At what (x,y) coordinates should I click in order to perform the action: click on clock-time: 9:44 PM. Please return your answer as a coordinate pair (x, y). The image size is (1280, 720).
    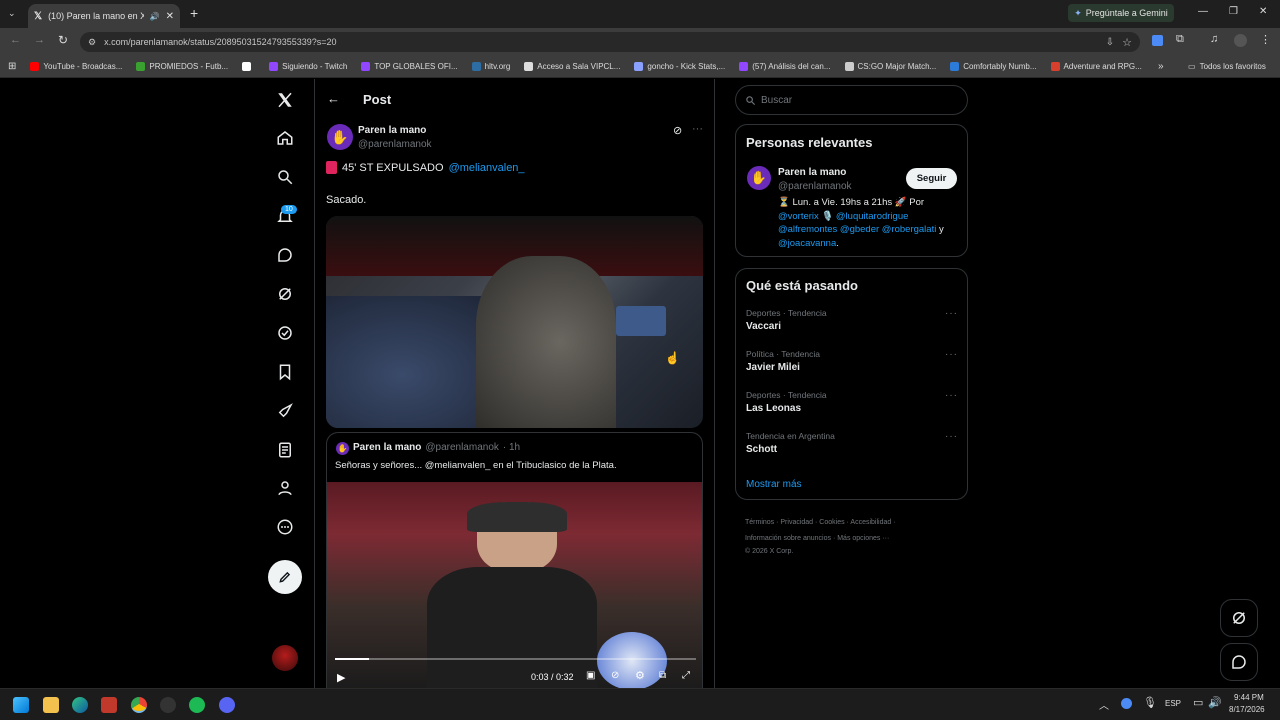
    Looking at the image, I should click on (1249, 697).